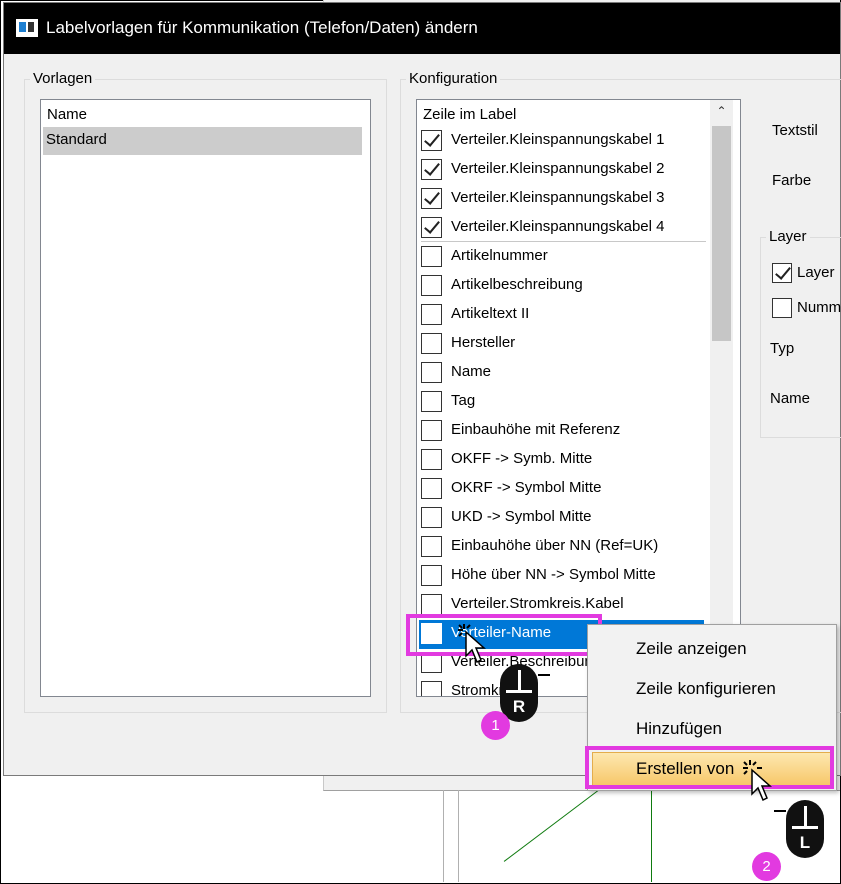 This screenshot has width=841, height=884. What do you see at coordinates (721, 233) in the screenshot?
I see `scroll-thumb` at bounding box center [721, 233].